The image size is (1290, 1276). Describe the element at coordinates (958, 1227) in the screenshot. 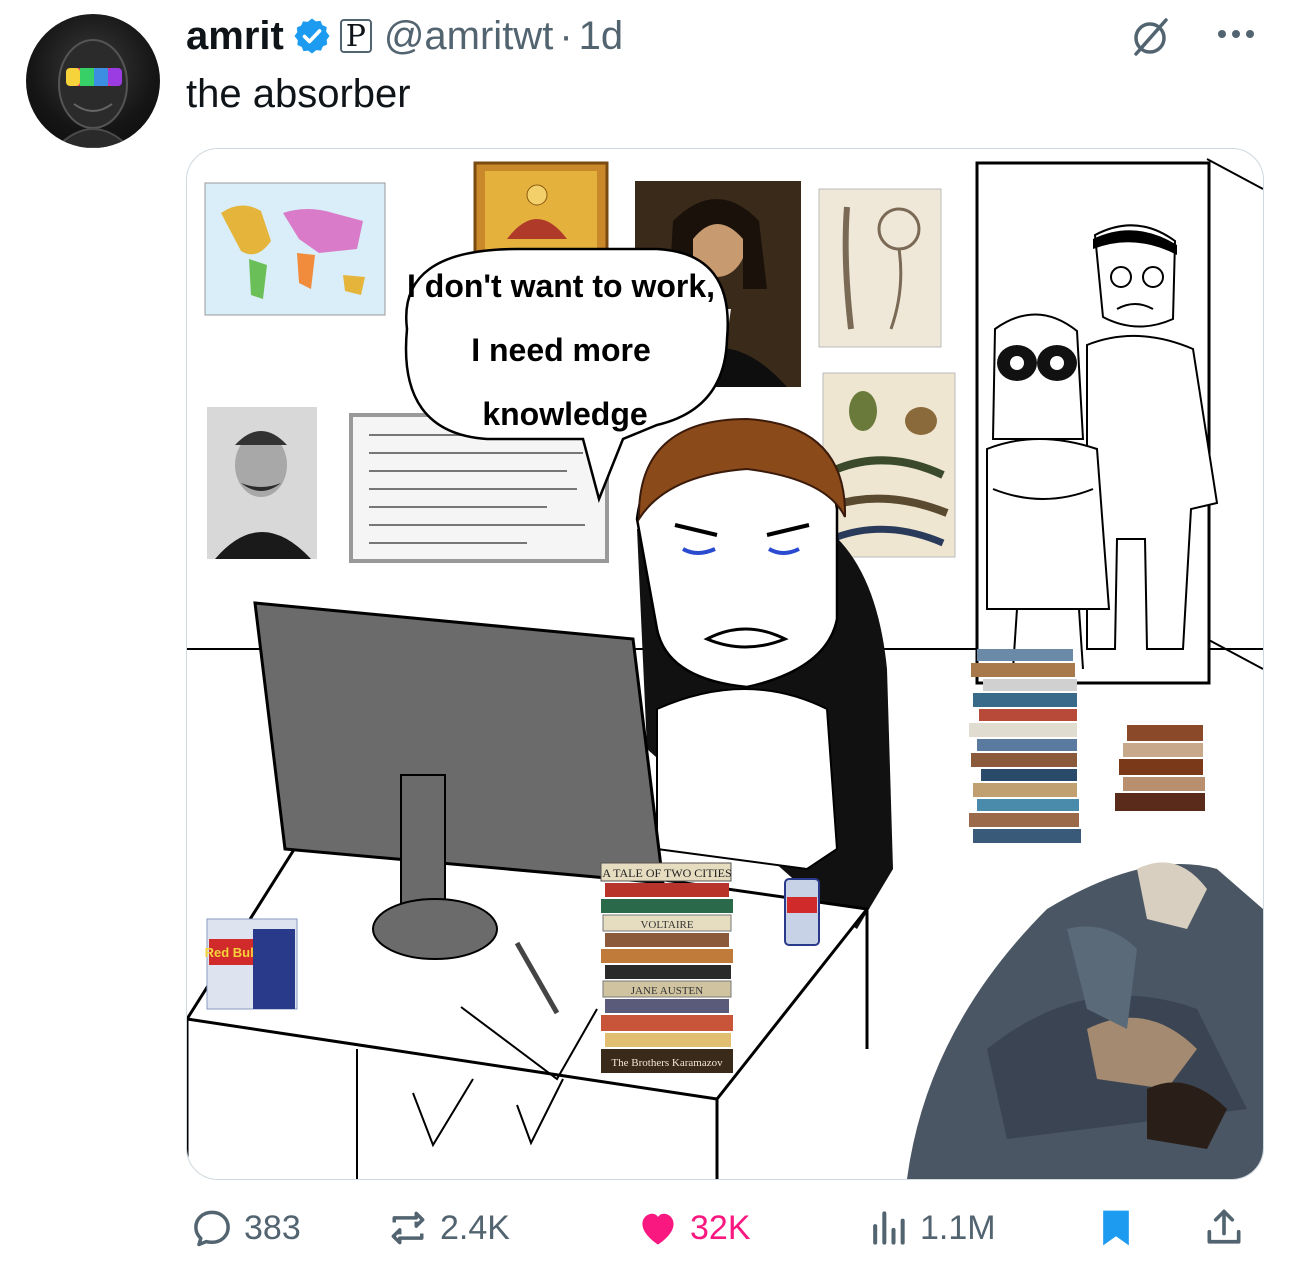

I see `view-count: 1.1M` at that location.